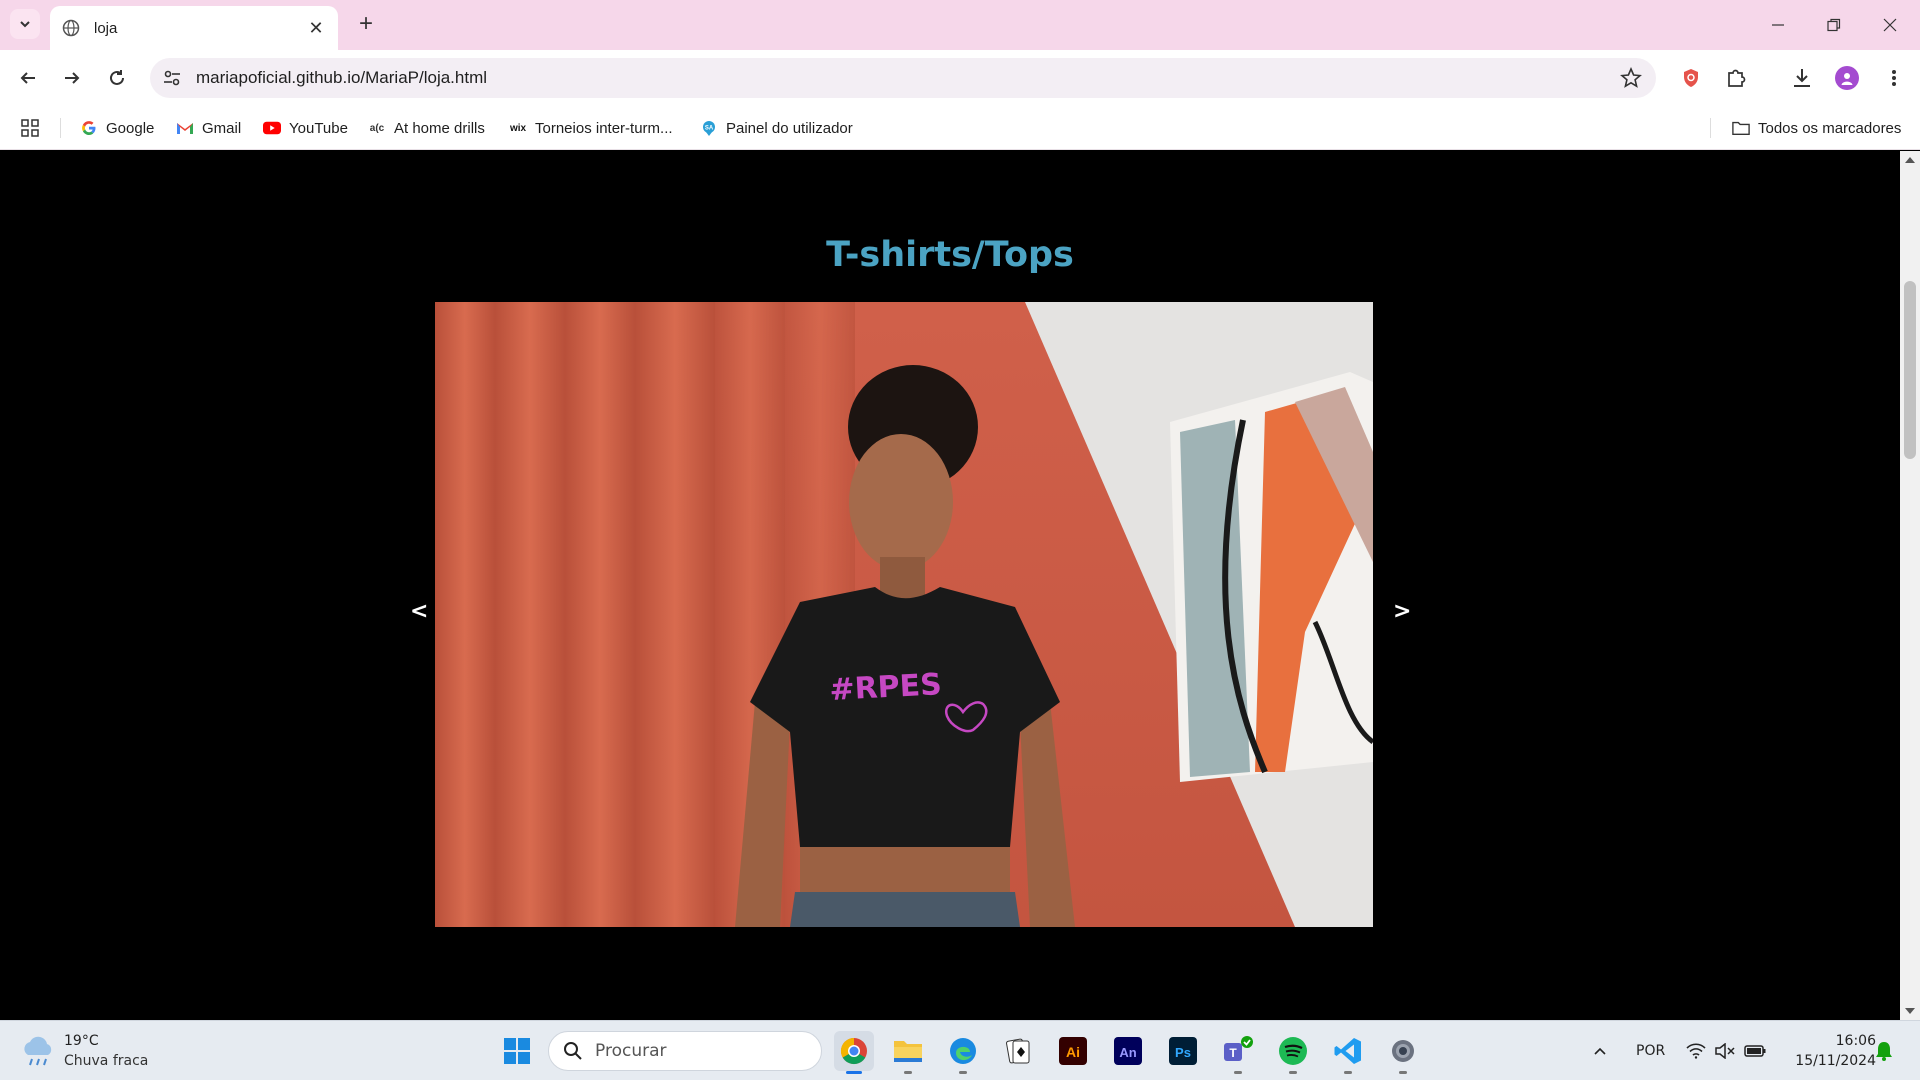 Image resolution: width=1920 pixels, height=1080 pixels. I want to click on taskbar-settings, so click(1403, 1052).